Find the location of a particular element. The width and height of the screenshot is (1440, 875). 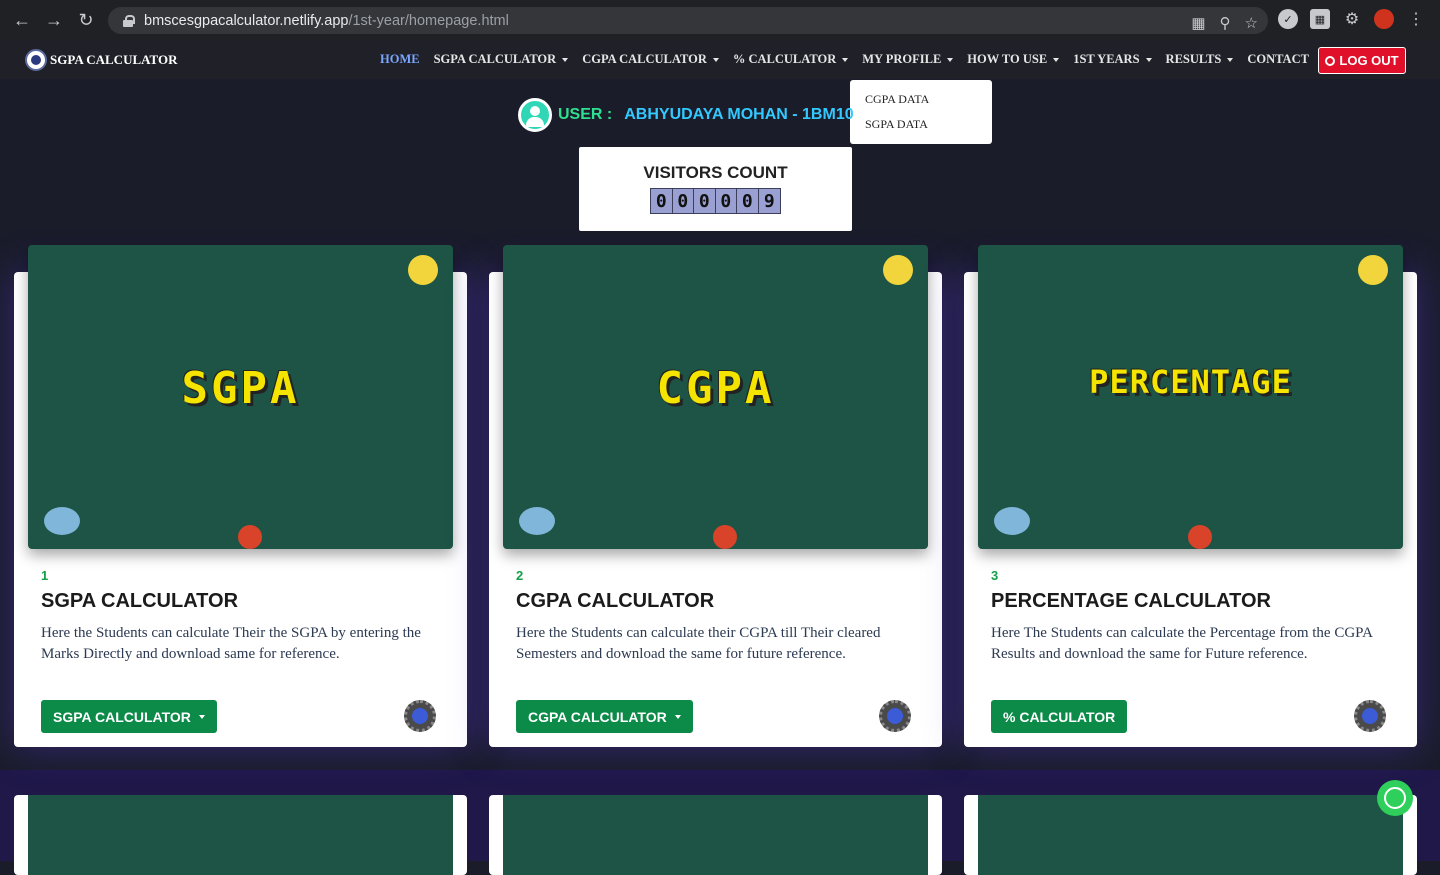

nav-item-cgpa-calculator: CGPA CALCULATOR is located at coordinates (650, 59).